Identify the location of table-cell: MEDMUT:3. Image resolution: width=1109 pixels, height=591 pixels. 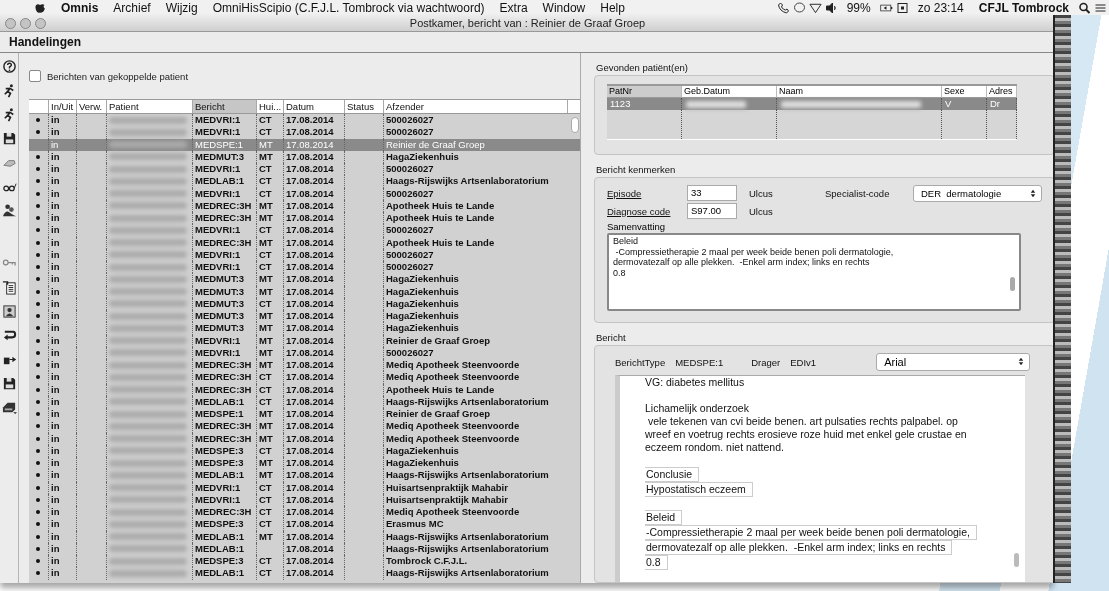
(220, 328).